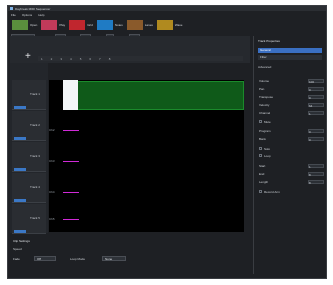 This screenshot has height=285, width=333. Describe the element at coordinates (153, 95) in the screenshot. I see `midi-clip` at that location.